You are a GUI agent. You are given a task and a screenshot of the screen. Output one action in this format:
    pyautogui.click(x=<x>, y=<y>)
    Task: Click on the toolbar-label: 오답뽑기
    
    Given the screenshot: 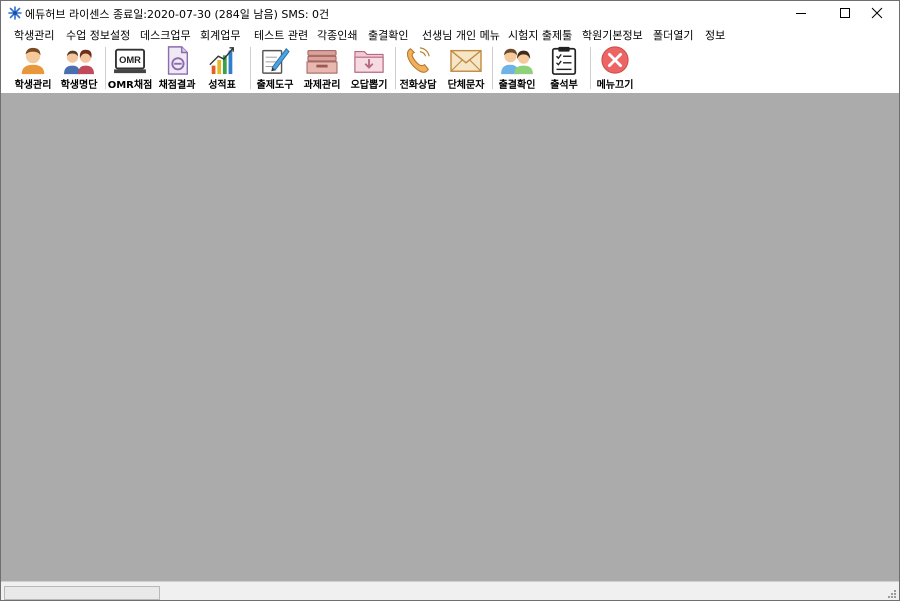 What is the action you would take?
    pyautogui.click(x=369, y=85)
    